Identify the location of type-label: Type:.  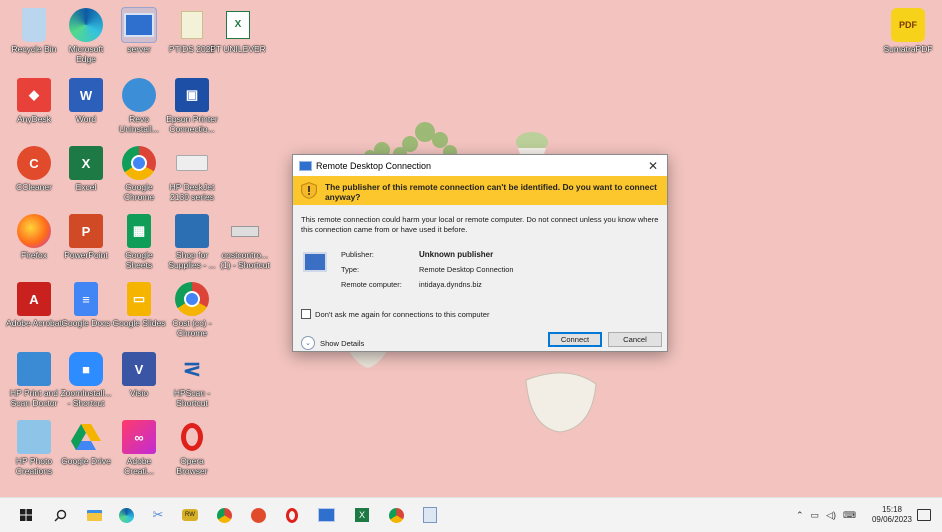
(350, 269).